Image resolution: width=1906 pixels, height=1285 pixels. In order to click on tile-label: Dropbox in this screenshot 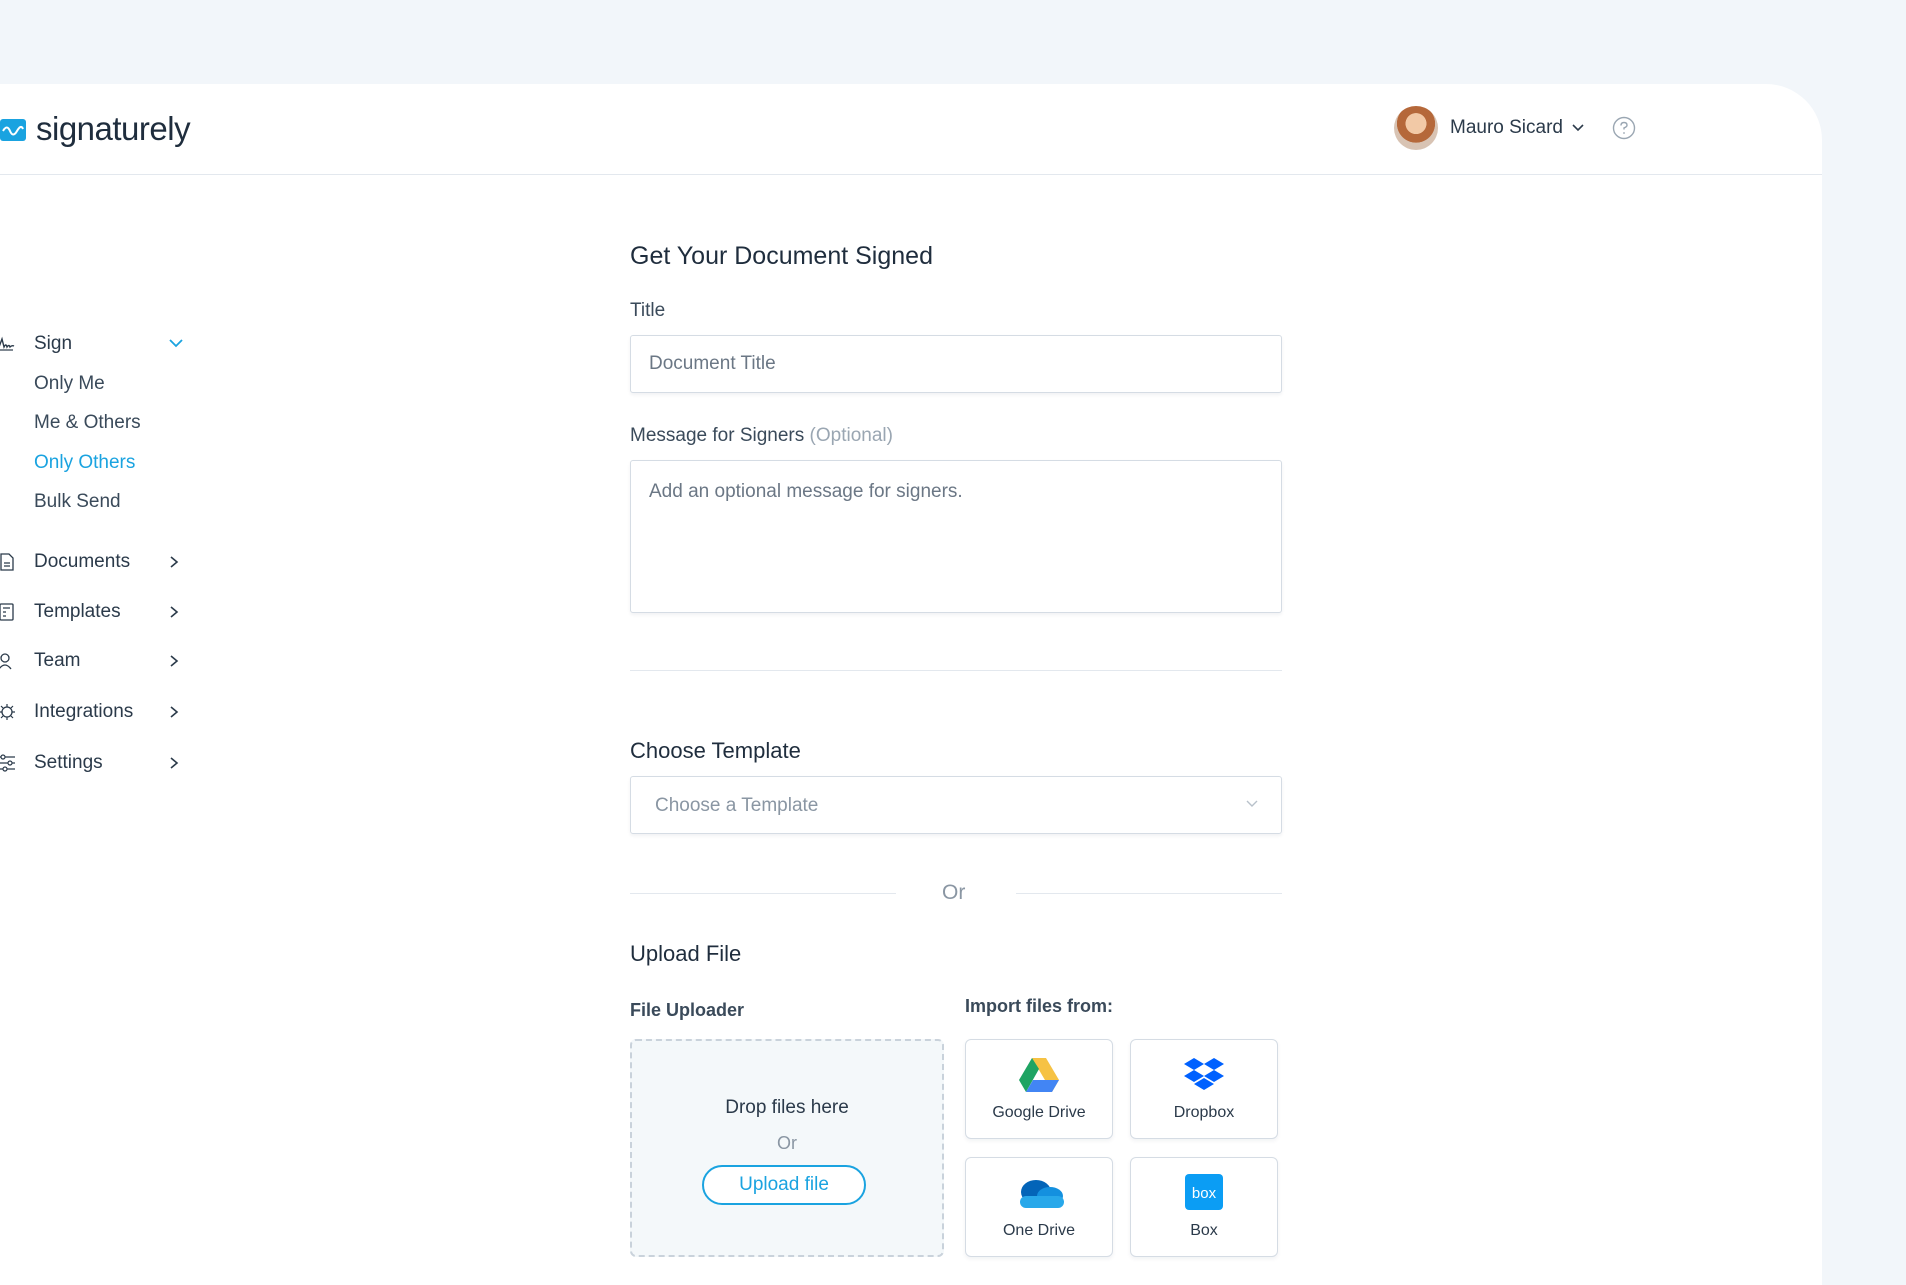, I will do `click(1204, 1112)`.